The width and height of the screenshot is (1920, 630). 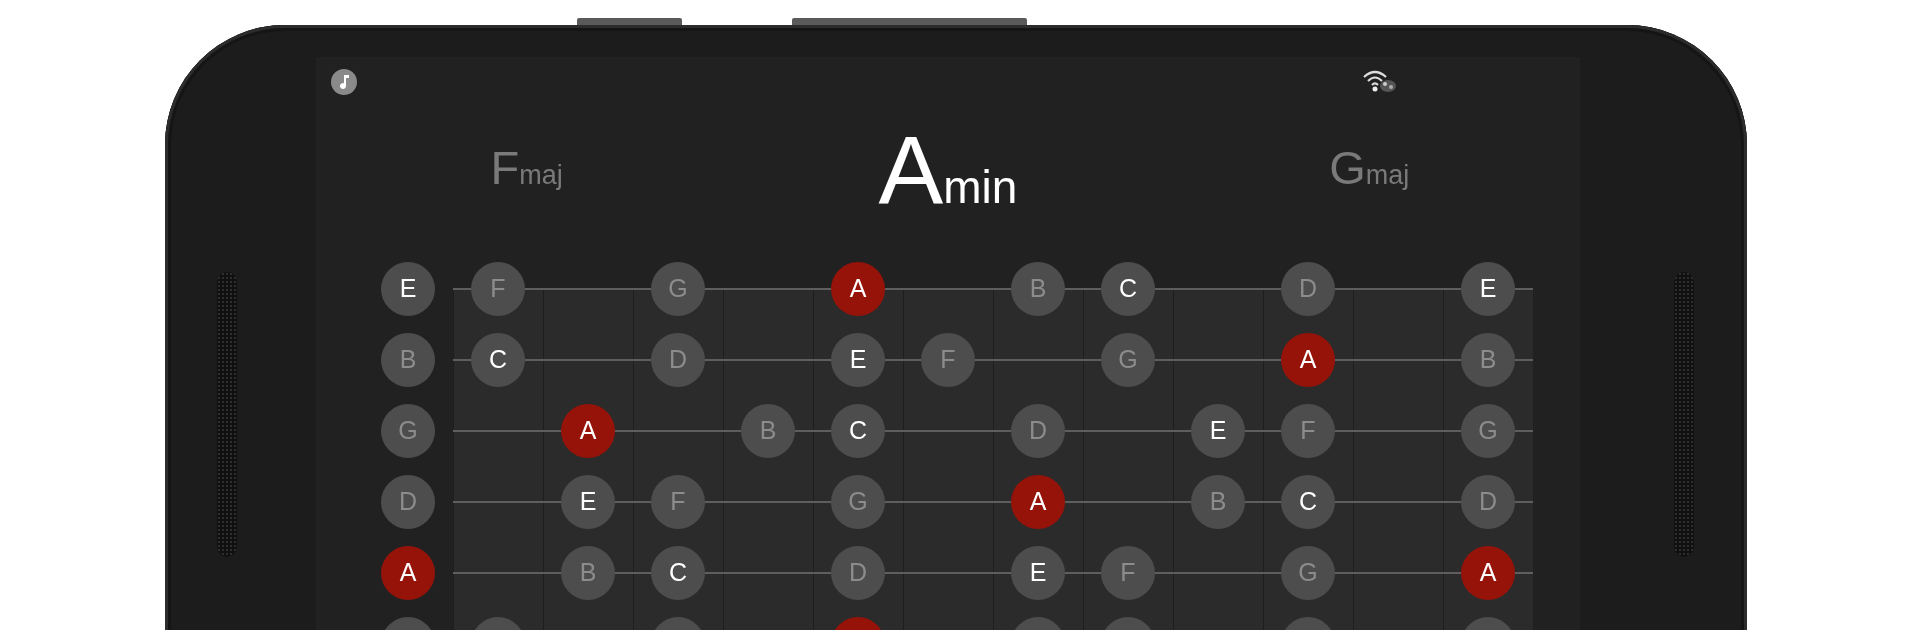 I want to click on note-marker: F, so click(x=498, y=288).